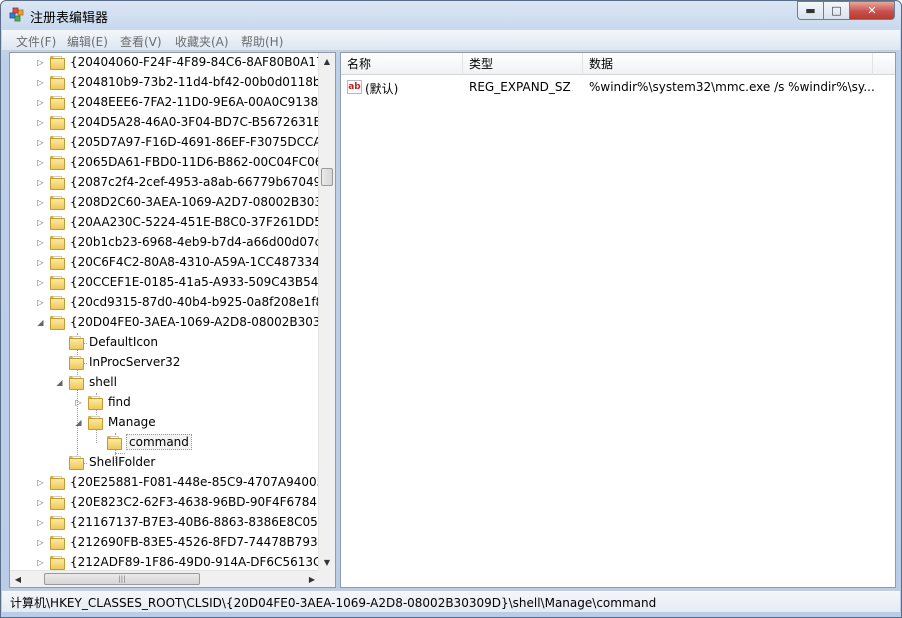  I want to click on menu-edit: 编辑(E), so click(87, 41).